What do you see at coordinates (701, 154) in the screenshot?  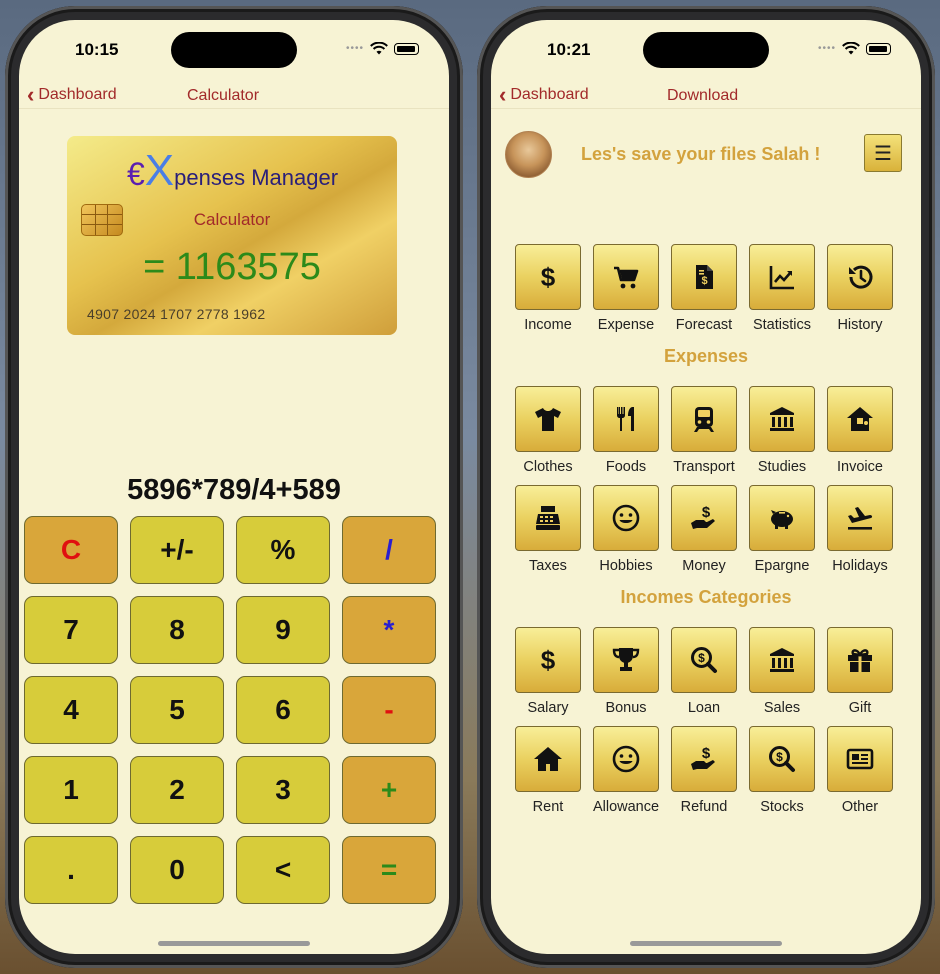 I see `greeting-text: Les's save your files Salah !` at bounding box center [701, 154].